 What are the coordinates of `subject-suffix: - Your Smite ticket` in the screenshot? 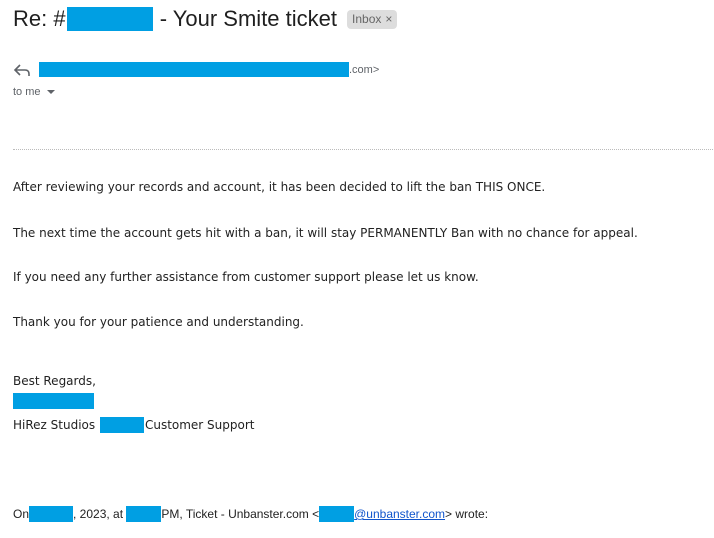 It's located at (245, 18).